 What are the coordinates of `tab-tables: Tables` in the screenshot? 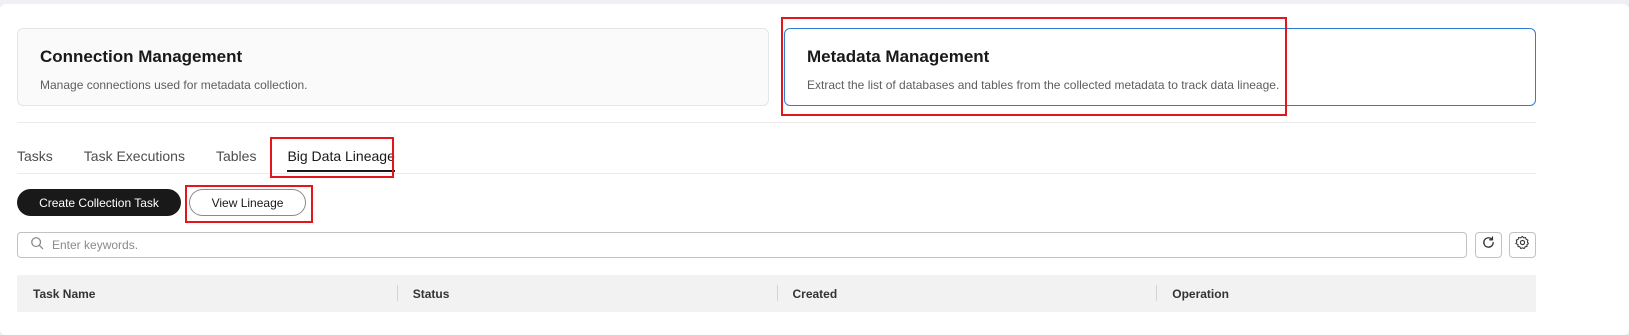 It's located at (236, 158).